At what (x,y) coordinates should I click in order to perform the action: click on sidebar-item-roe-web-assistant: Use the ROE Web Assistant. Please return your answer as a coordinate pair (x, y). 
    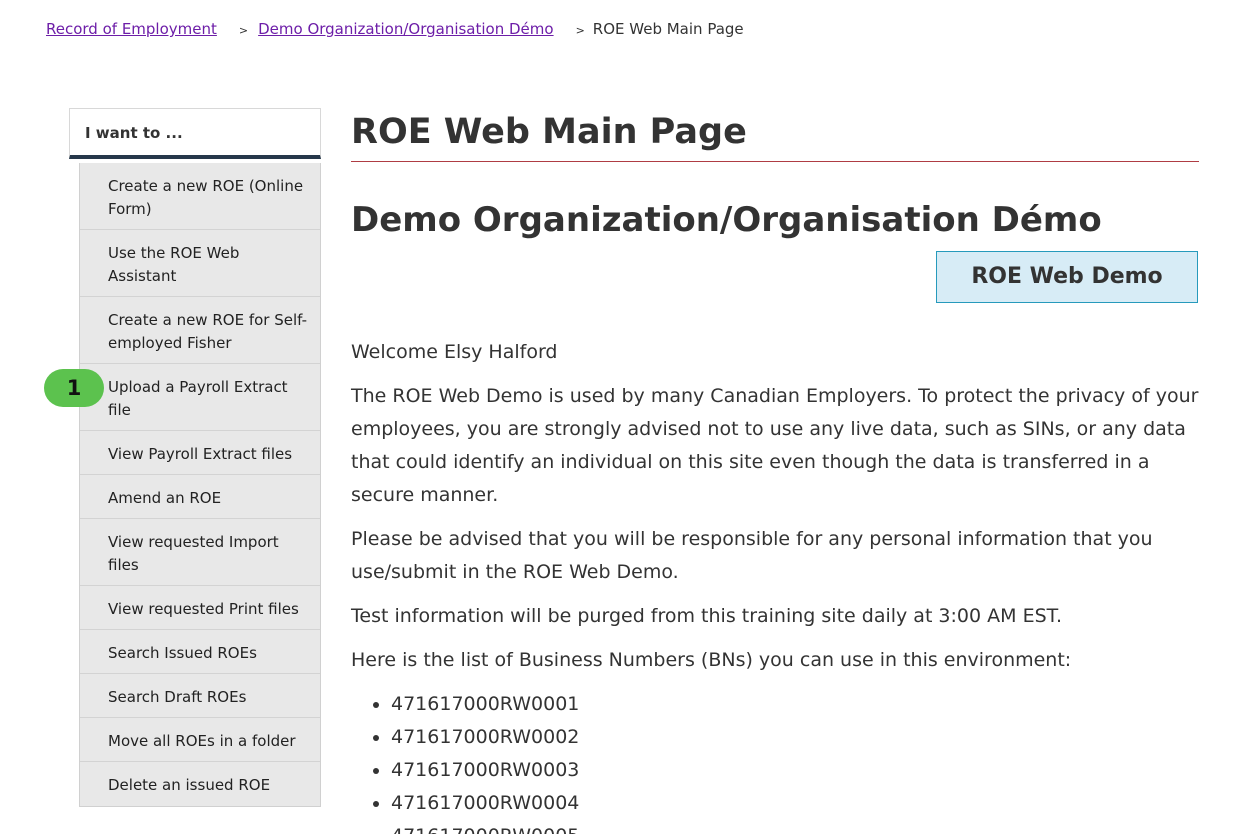
    Looking at the image, I should click on (200, 263).